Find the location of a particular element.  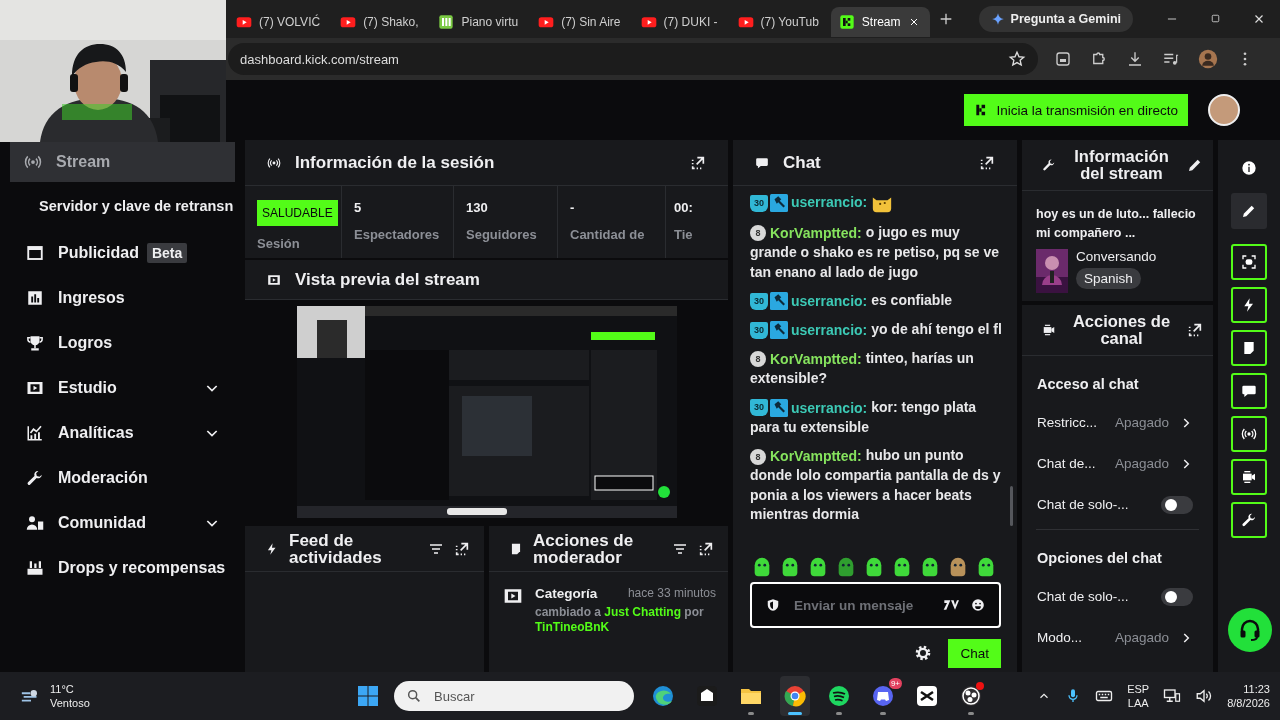

browser-tab: Stream is located at coordinates (880, 22).